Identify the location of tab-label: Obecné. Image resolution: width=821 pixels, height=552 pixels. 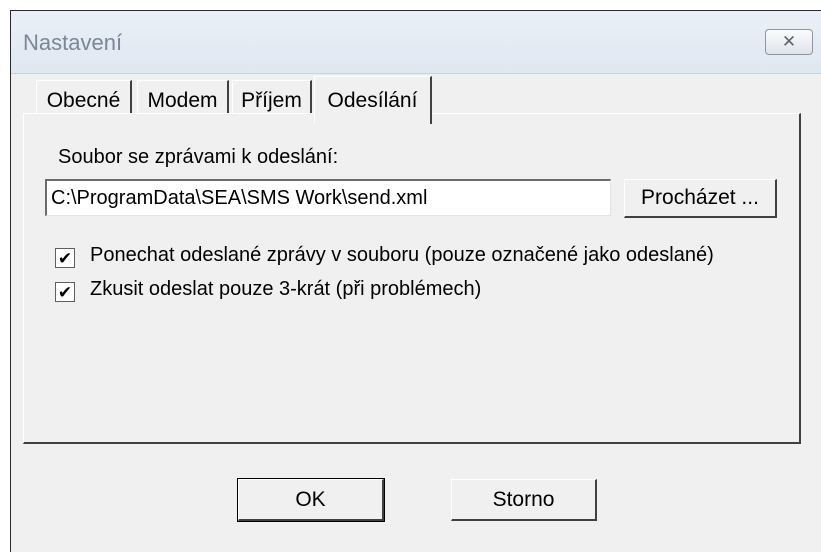
(83, 100).